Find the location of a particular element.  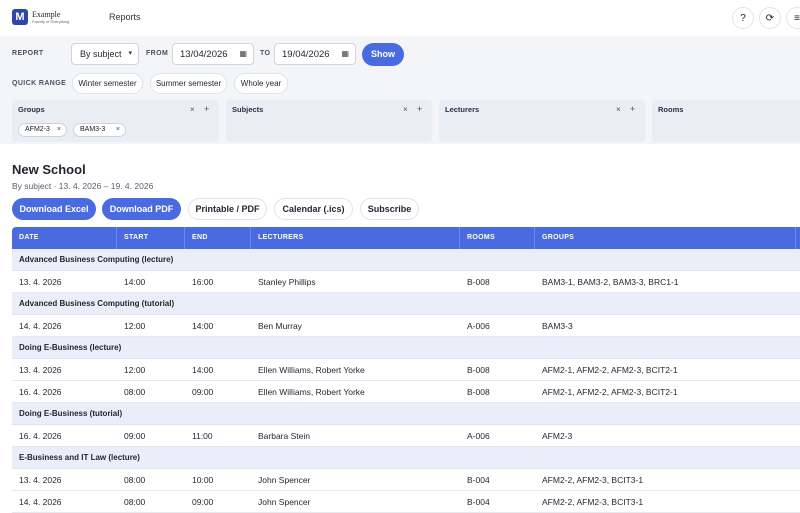

from-date-value: 13/04/2026 is located at coordinates (204, 54).